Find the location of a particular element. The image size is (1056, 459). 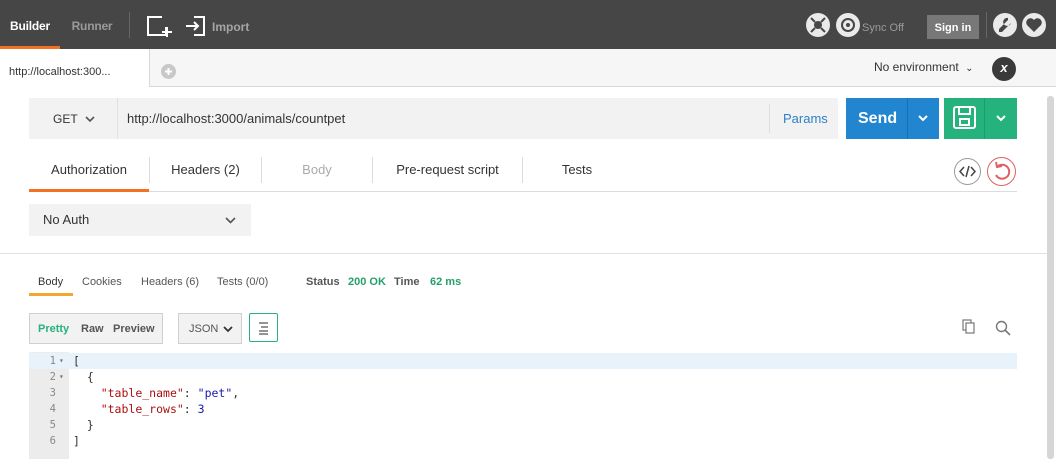

tab-authorization: Authorization is located at coordinates (89, 171).